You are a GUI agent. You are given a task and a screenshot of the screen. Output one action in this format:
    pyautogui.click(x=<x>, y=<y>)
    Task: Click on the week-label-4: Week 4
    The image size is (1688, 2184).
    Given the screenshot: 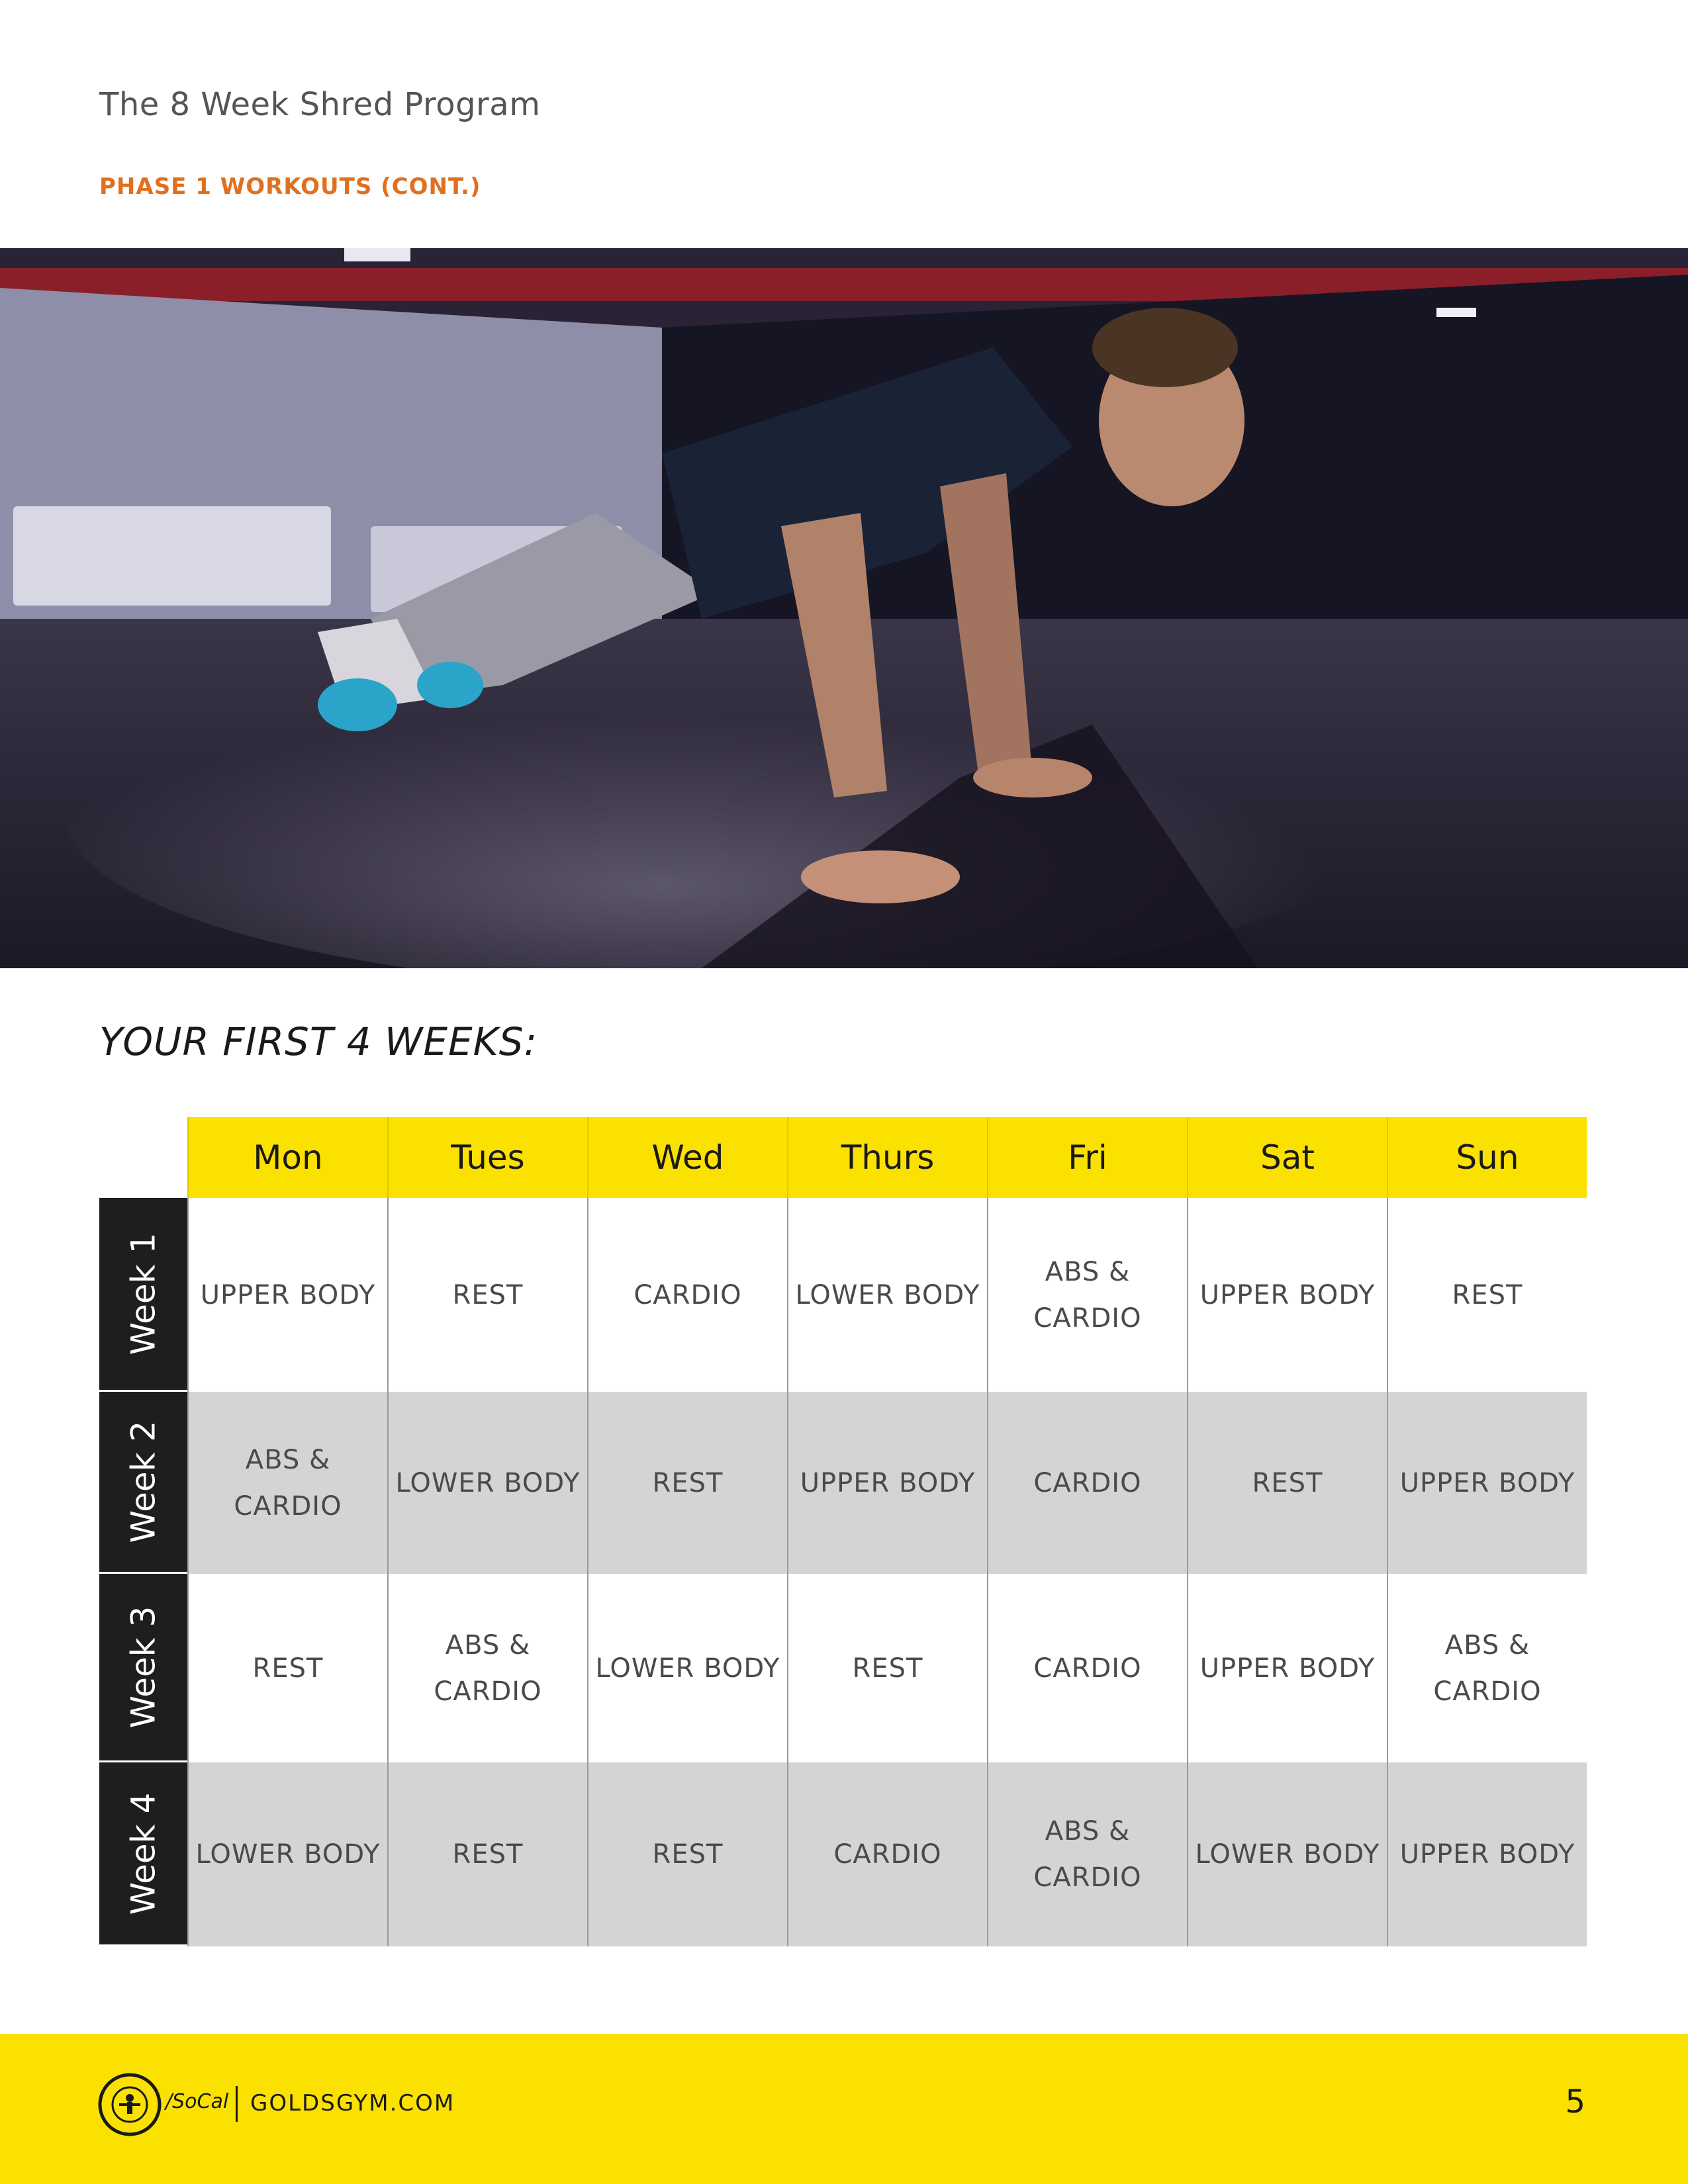 What is the action you would take?
    pyautogui.click(x=143, y=1854)
    